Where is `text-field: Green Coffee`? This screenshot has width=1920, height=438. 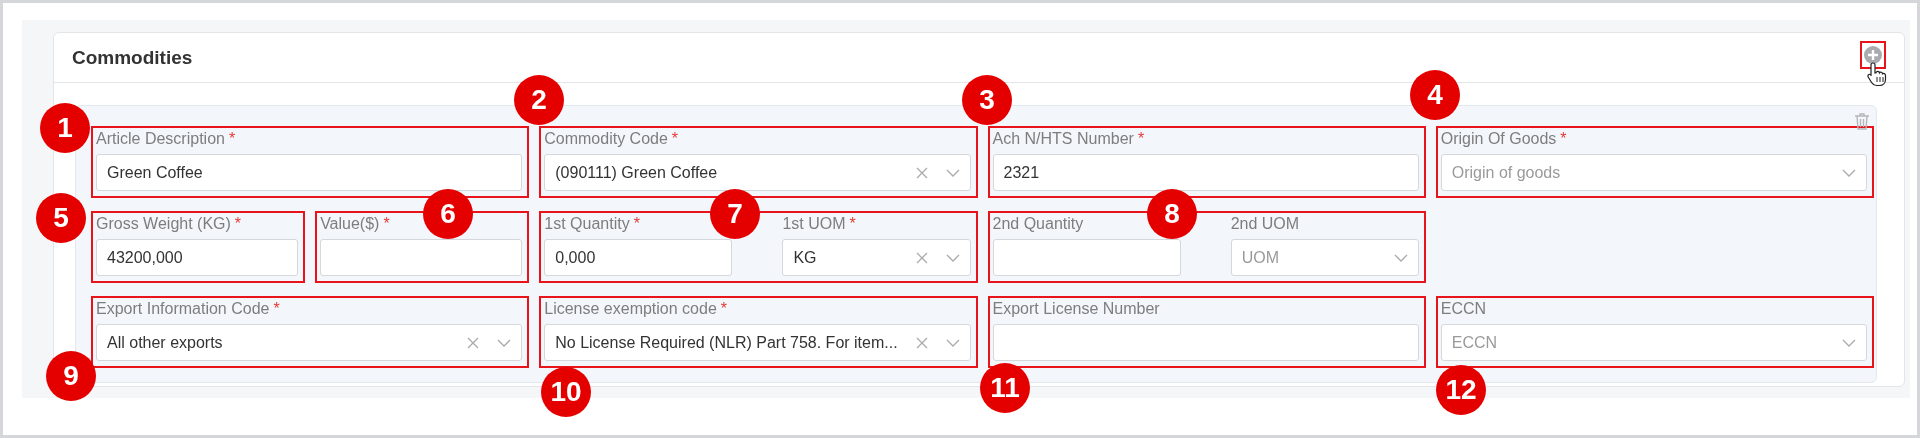 text-field: Green Coffee is located at coordinates (309, 172).